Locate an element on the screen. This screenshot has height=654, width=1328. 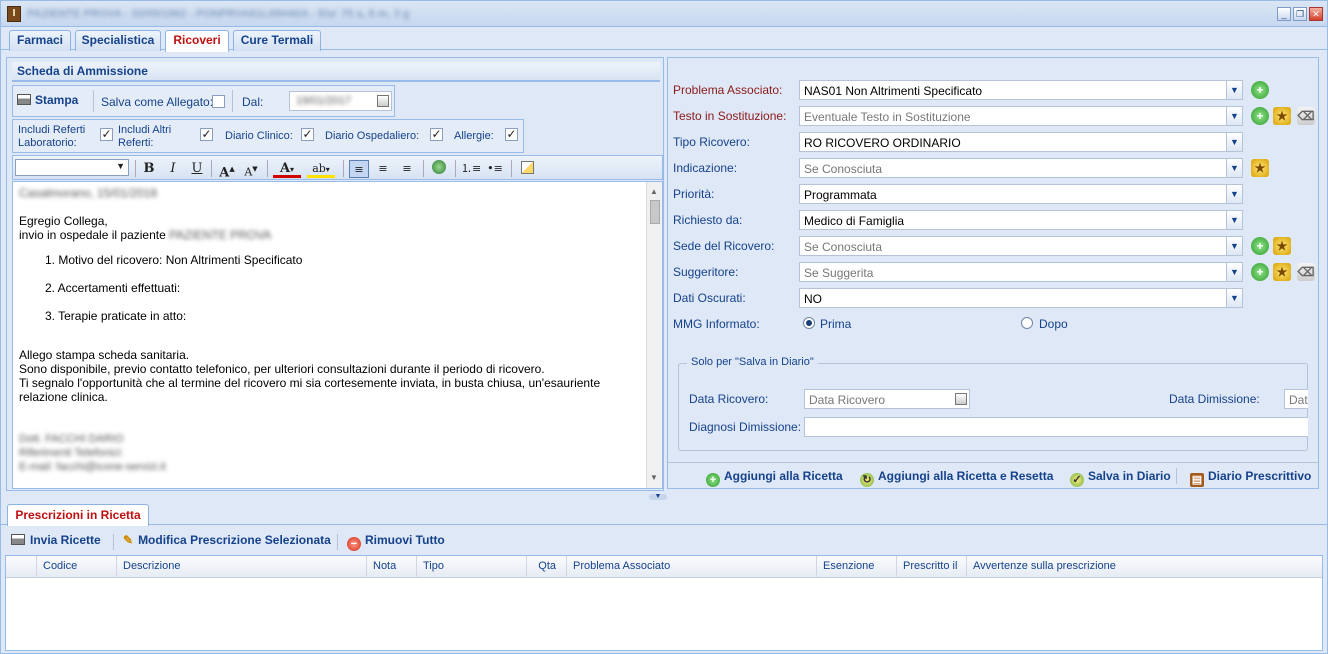
tab-ricoveri: Ricoveri is located at coordinates (197, 41).